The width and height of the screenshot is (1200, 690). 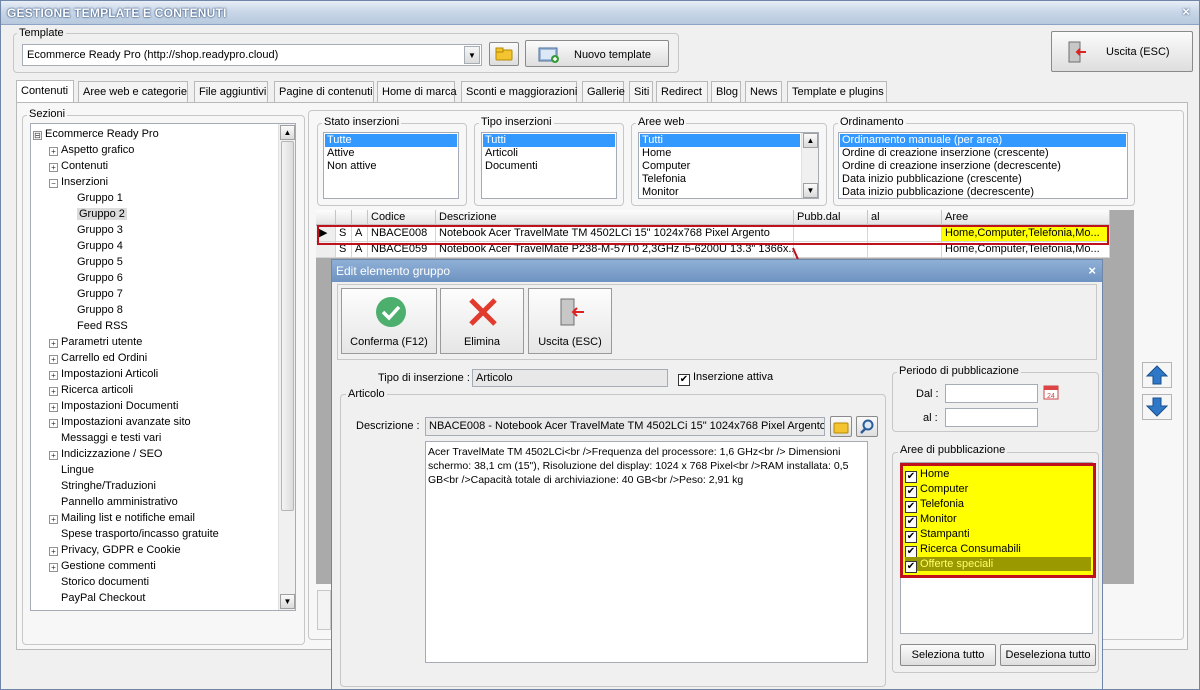 I want to click on tipo-item: Tutti, so click(x=549, y=140).